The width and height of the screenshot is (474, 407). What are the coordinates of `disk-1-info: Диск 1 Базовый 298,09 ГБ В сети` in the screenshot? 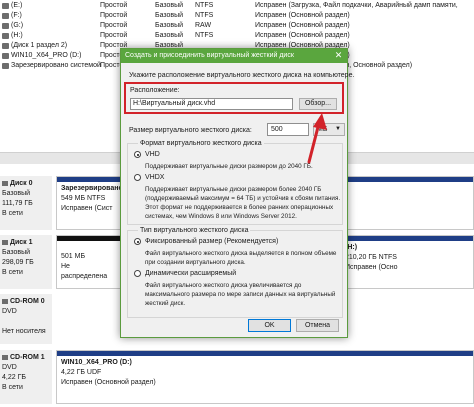 It's located at (26, 262).